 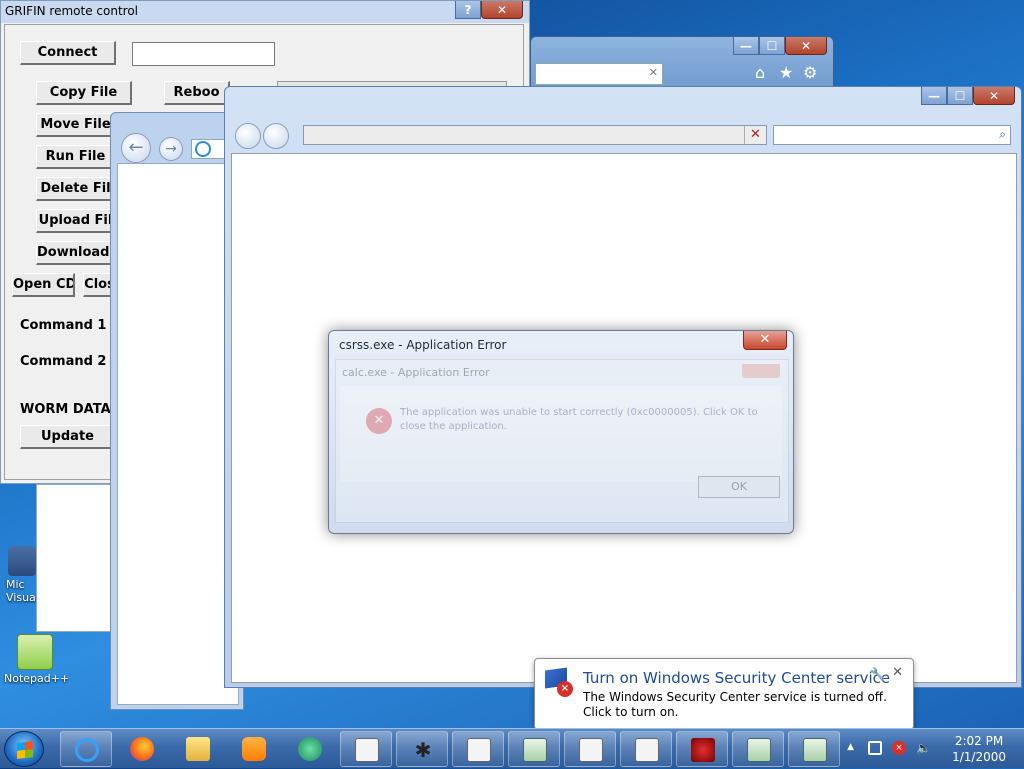 I want to click on download-file-button: Download F, so click(x=76, y=253).